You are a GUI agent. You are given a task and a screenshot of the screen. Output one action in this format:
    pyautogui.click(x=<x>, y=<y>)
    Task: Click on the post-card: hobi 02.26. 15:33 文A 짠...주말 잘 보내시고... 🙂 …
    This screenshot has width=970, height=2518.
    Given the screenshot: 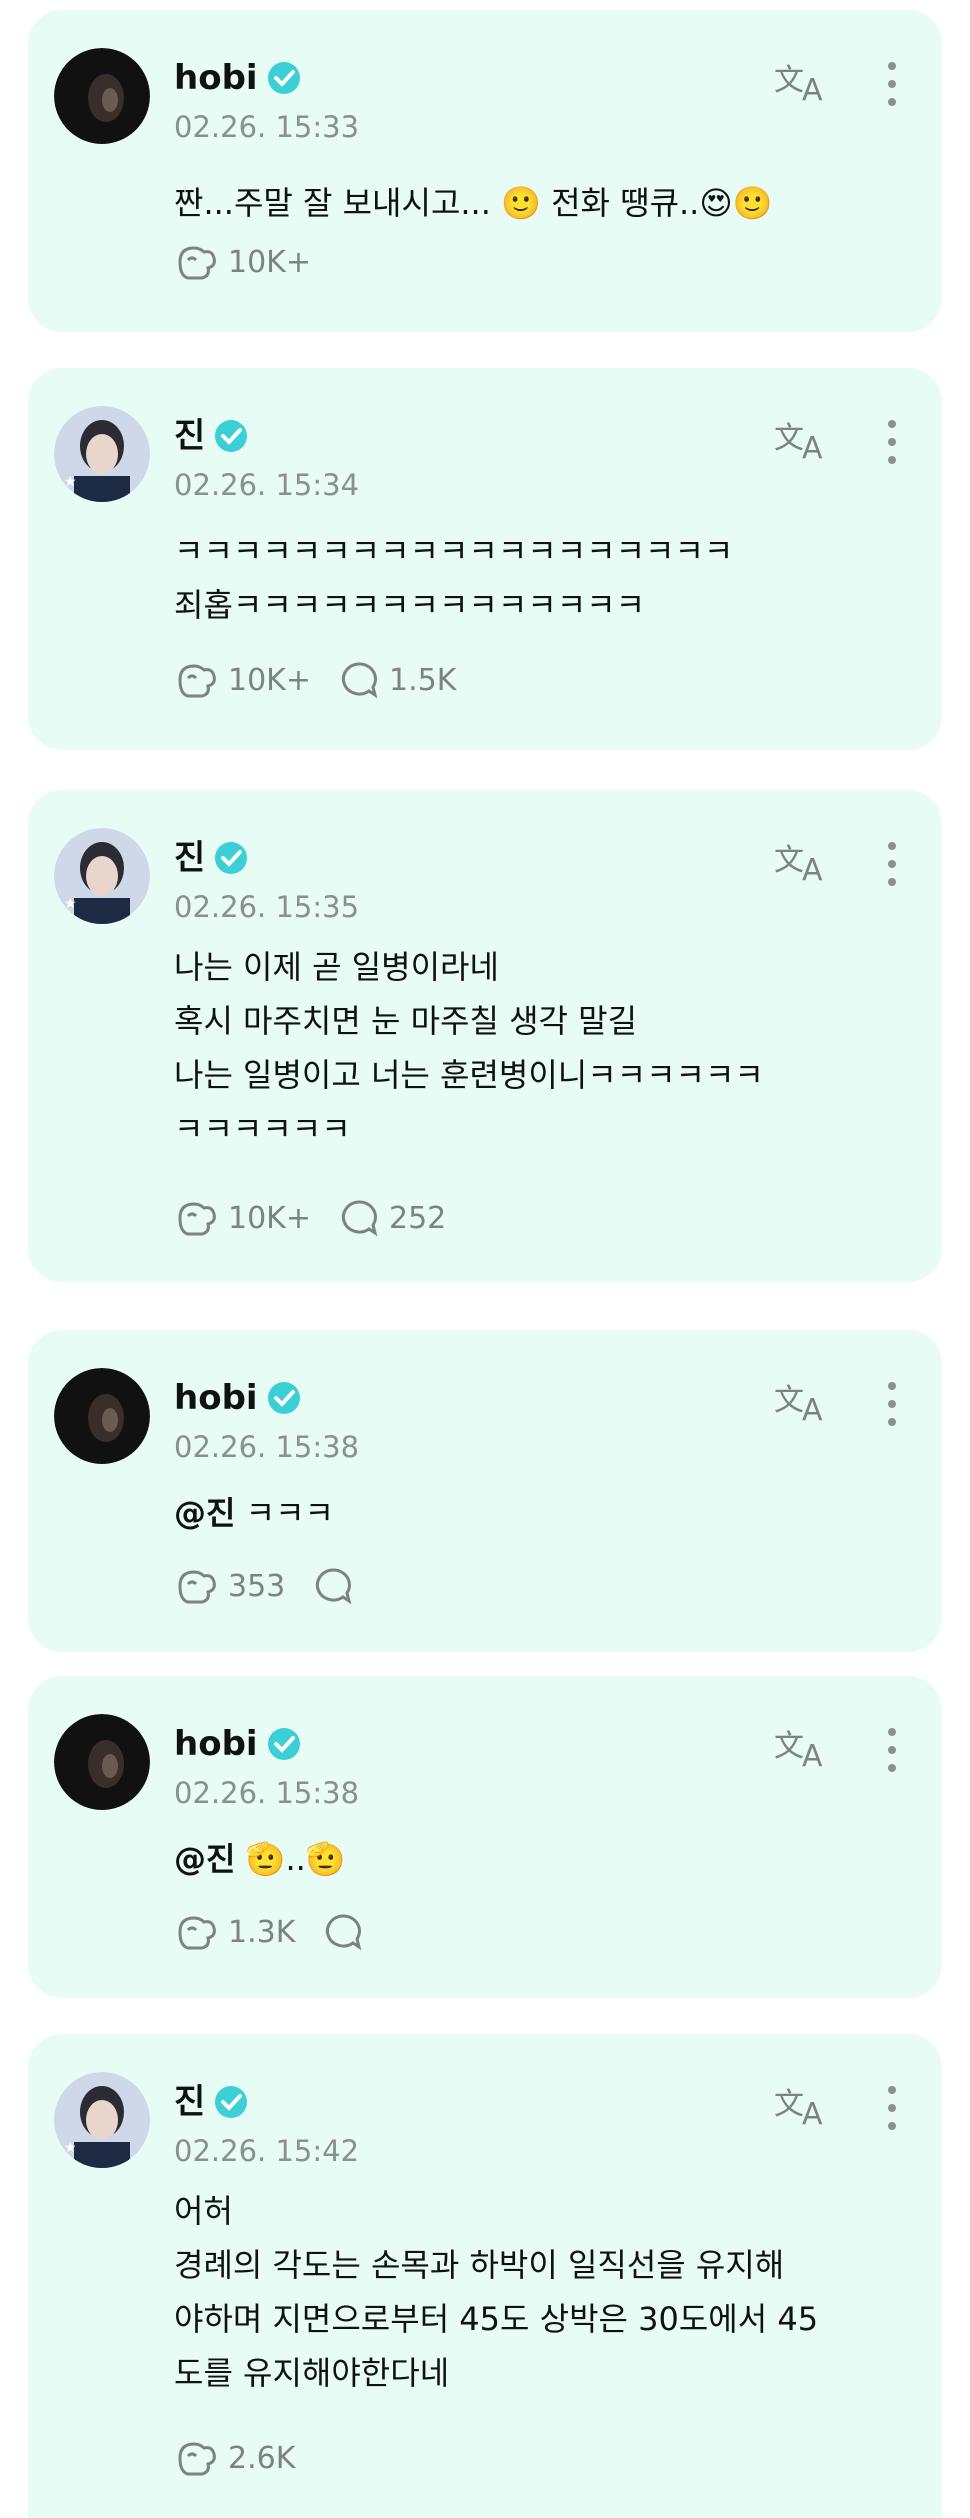 What is the action you would take?
    pyautogui.click(x=485, y=171)
    